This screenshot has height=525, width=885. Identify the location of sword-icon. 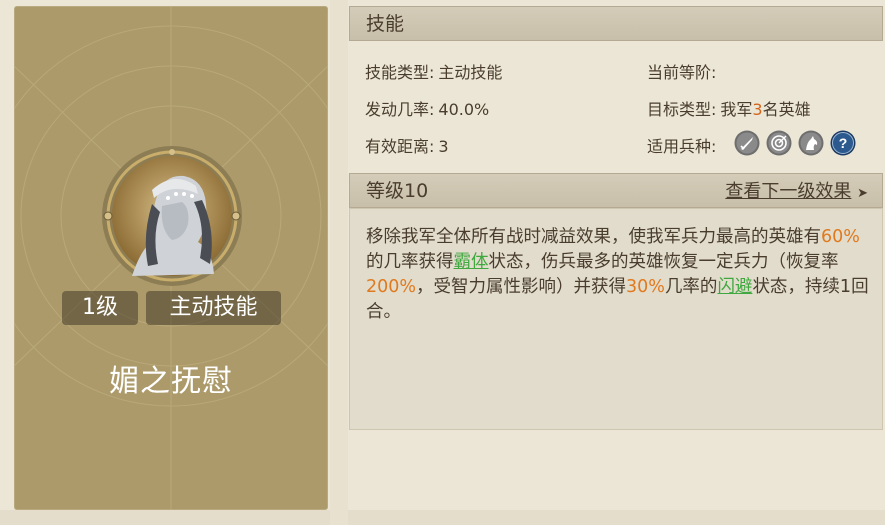
(747, 143).